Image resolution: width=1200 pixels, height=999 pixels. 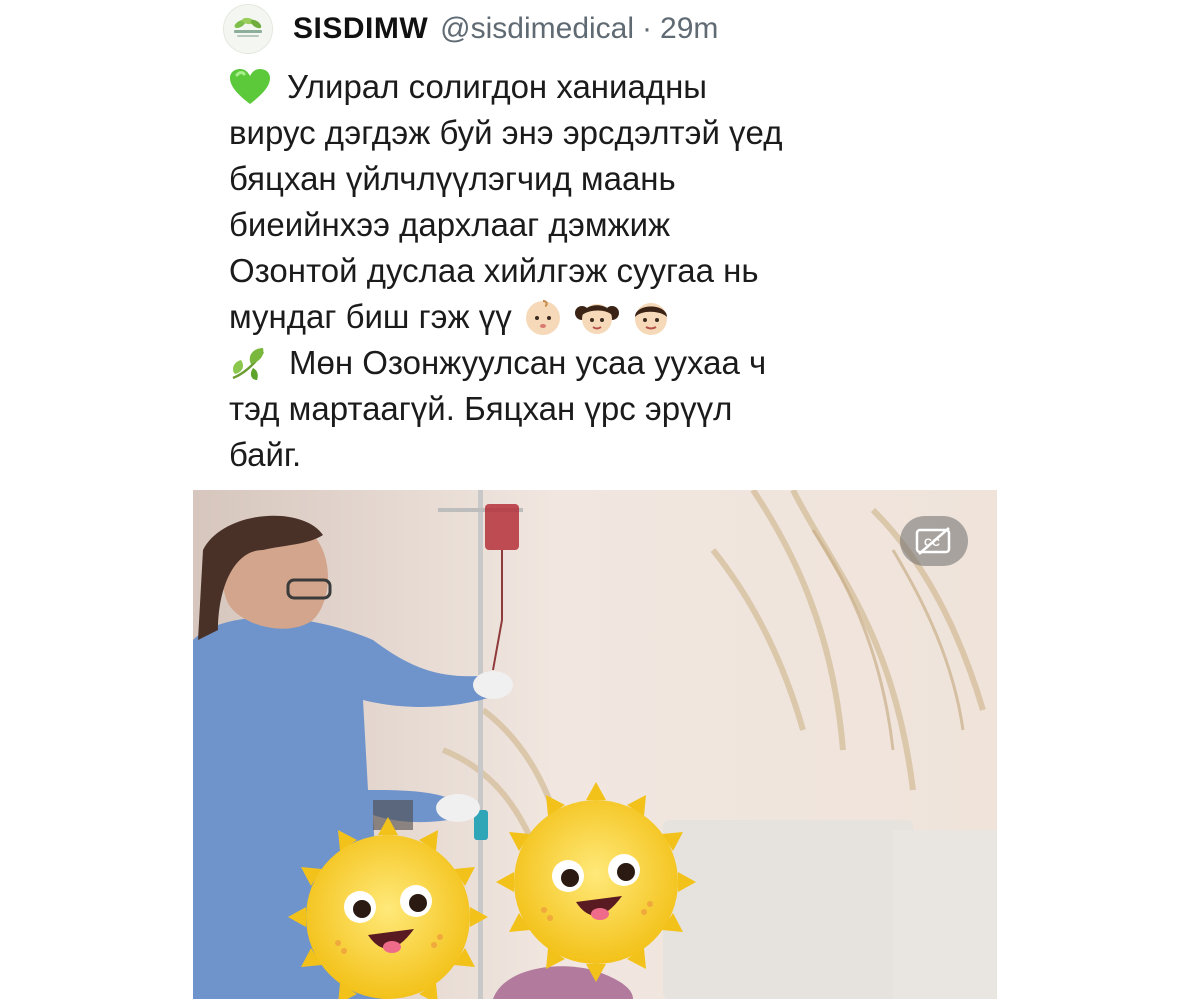 I want to click on text-line: мундаг биш гэж үү, so click(x=609, y=317).